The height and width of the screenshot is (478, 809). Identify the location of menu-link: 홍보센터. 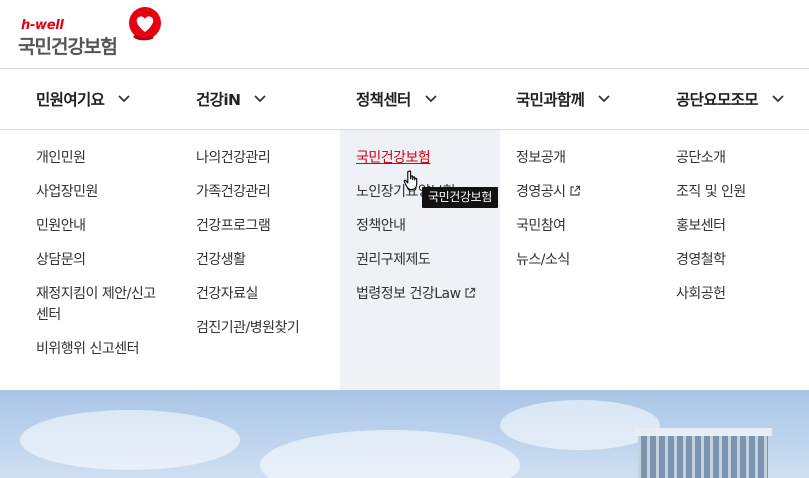
(742, 226).